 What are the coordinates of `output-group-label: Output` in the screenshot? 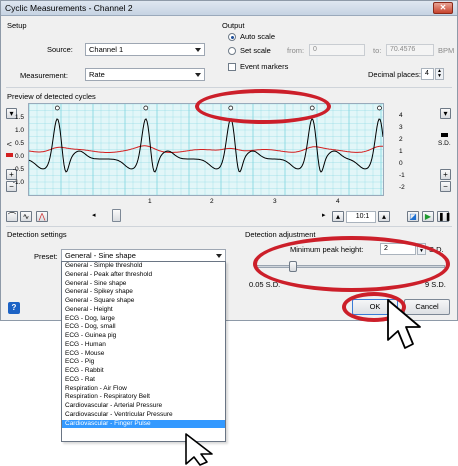 It's located at (233, 25).